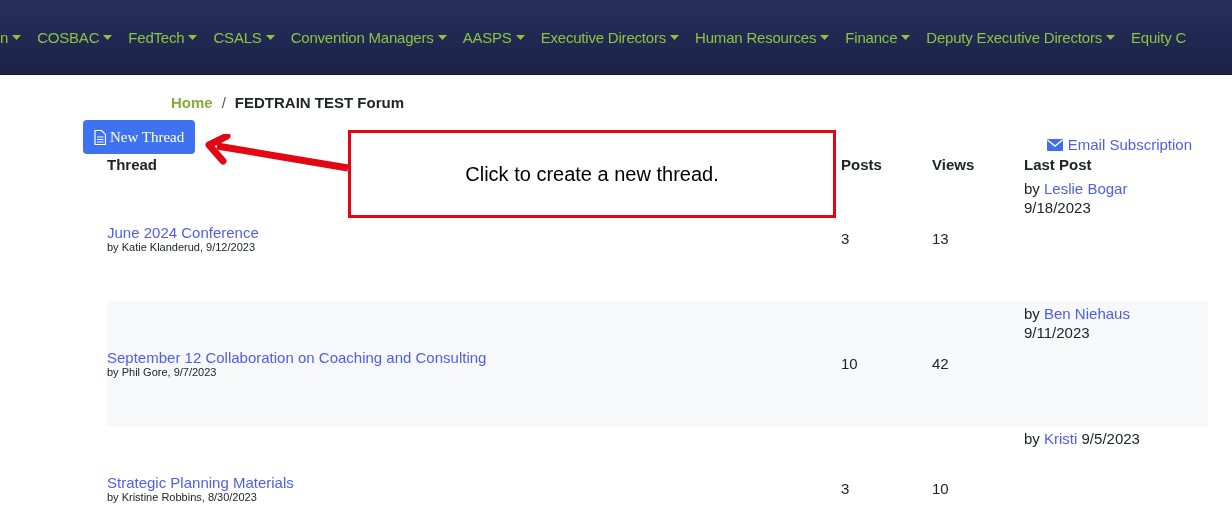 This screenshot has height=527, width=1232. Describe the element at coordinates (368, 37) in the screenshot. I see `nav-menu-item: Convention Managers` at that location.